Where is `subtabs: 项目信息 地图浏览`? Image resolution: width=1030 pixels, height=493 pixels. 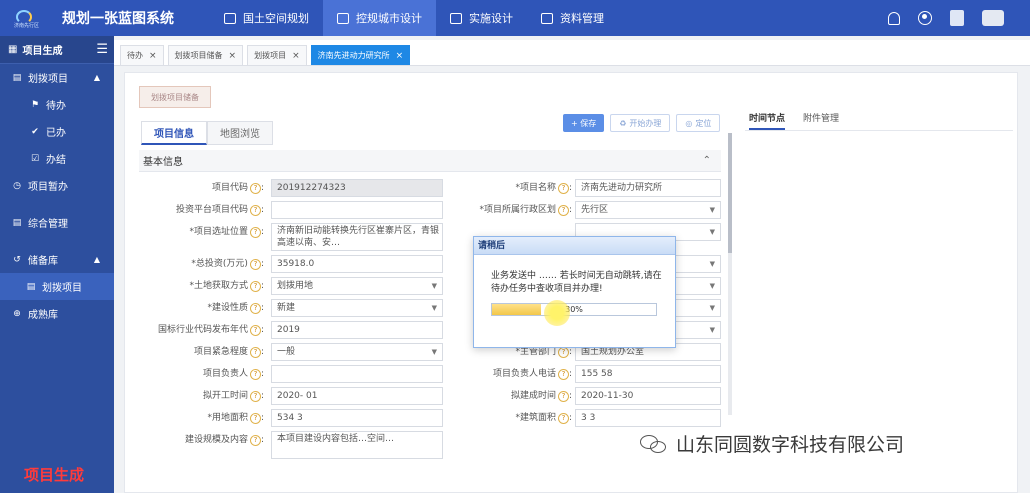 subtabs: 项目信息 地图浏览 is located at coordinates (207, 133).